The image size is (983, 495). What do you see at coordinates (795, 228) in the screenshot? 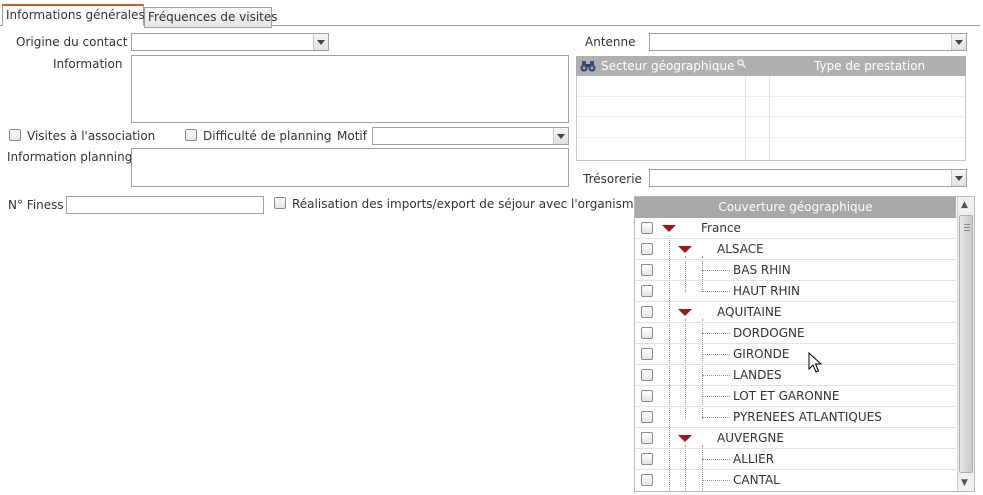
I see `tree-row: France` at bounding box center [795, 228].